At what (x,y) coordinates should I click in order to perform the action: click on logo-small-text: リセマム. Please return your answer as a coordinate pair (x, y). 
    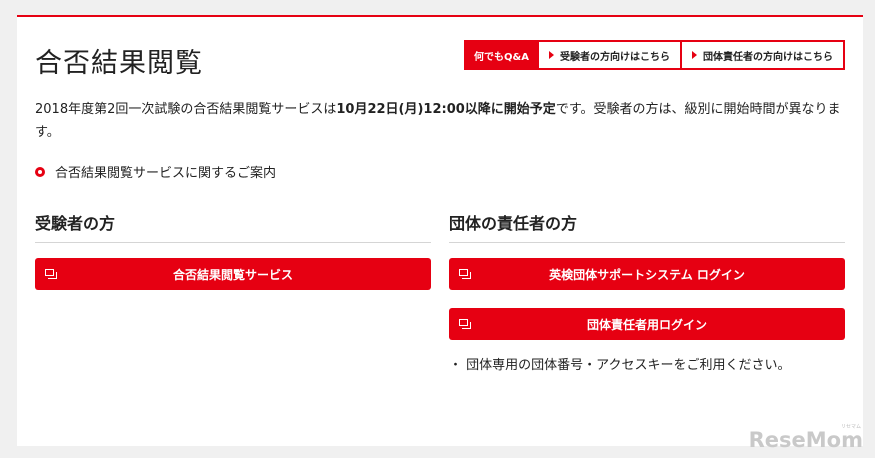
    Looking at the image, I should click on (850, 427).